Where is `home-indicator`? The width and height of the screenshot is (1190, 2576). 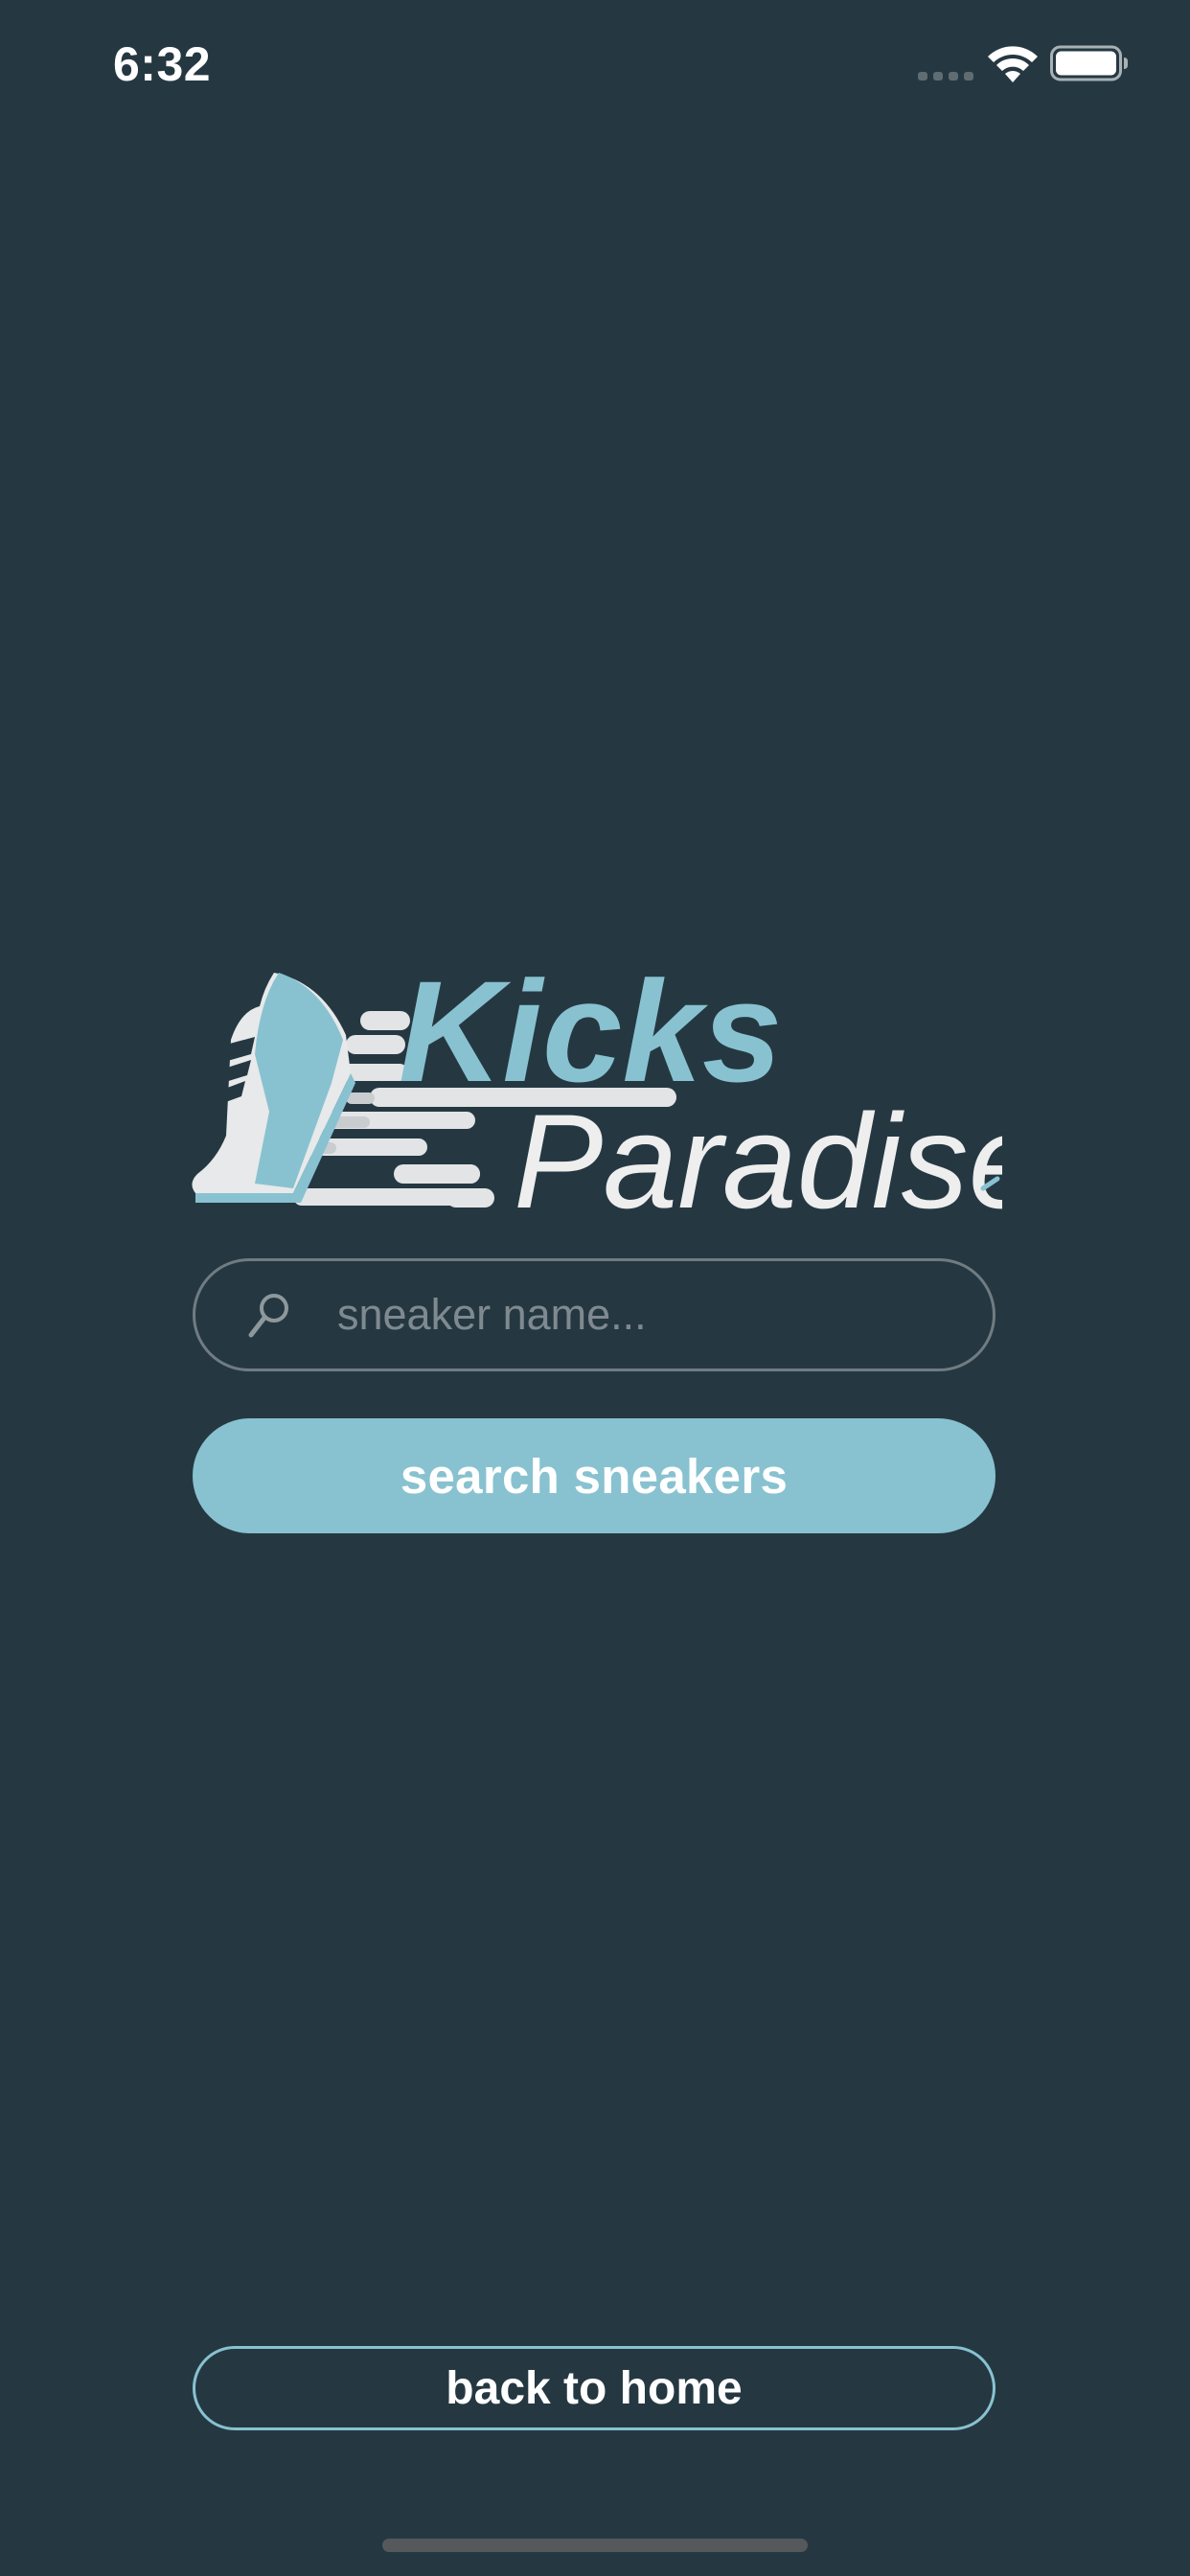
home-indicator is located at coordinates (595, 2545).